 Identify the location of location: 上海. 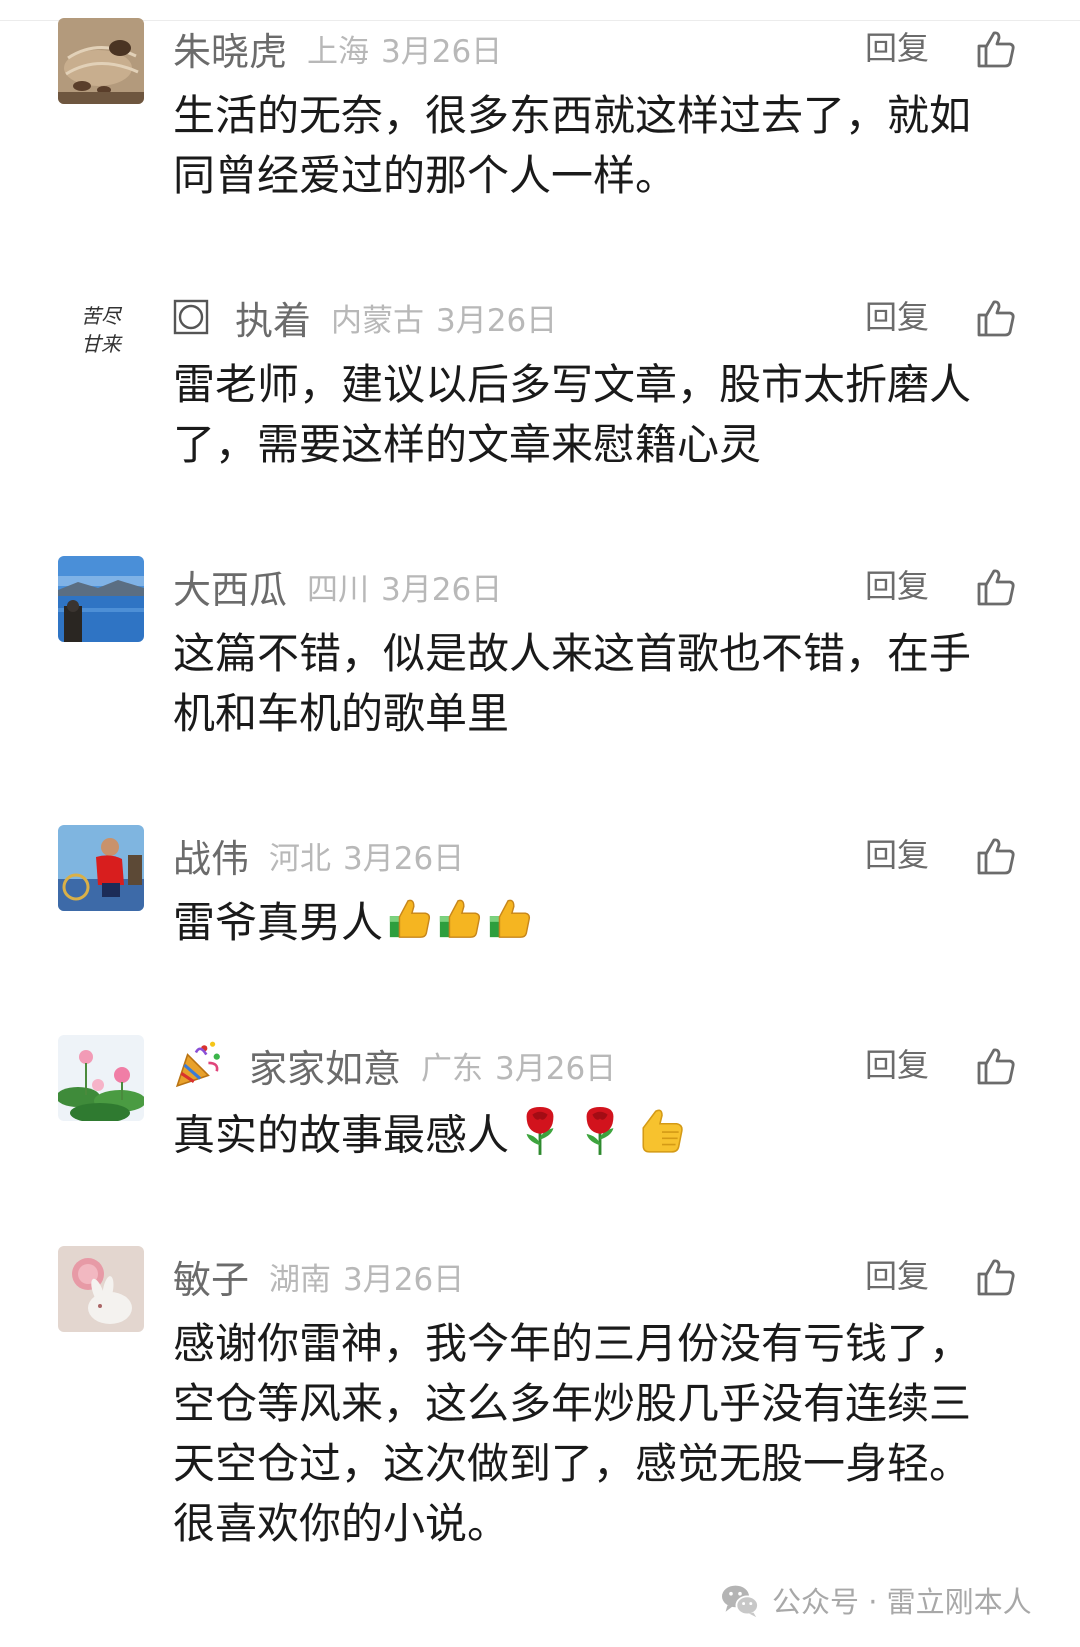
(338, 51).